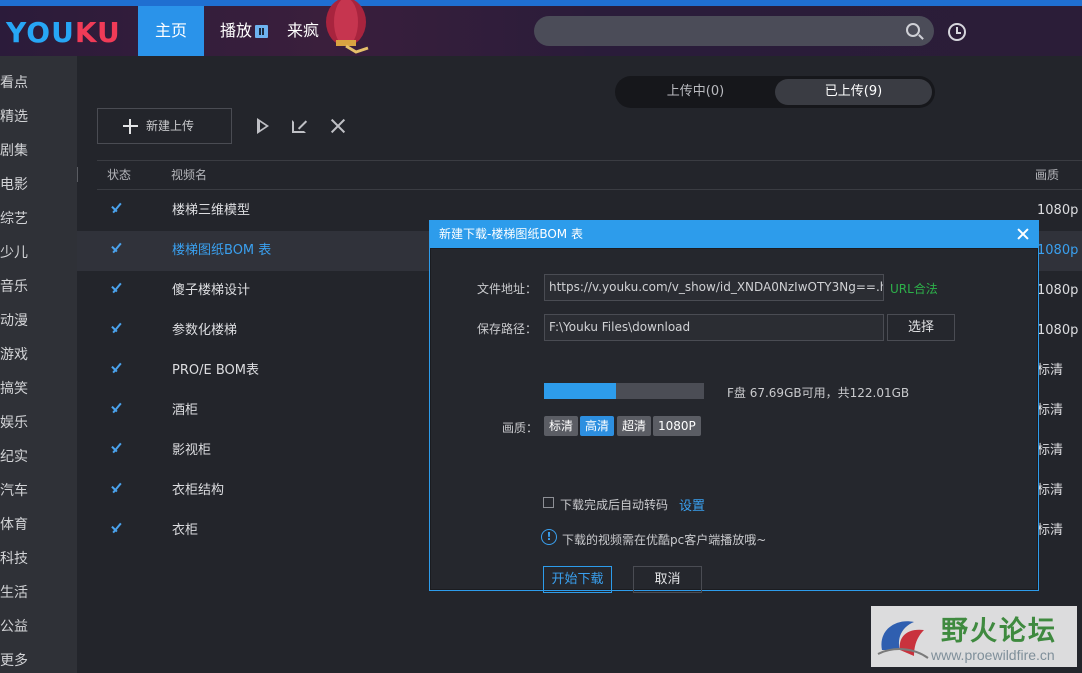 This screenshot has width=1082, height=673. Describe the element at coordinates (119, 175) in the screenshot. I see `column-status: 状态` at that location.